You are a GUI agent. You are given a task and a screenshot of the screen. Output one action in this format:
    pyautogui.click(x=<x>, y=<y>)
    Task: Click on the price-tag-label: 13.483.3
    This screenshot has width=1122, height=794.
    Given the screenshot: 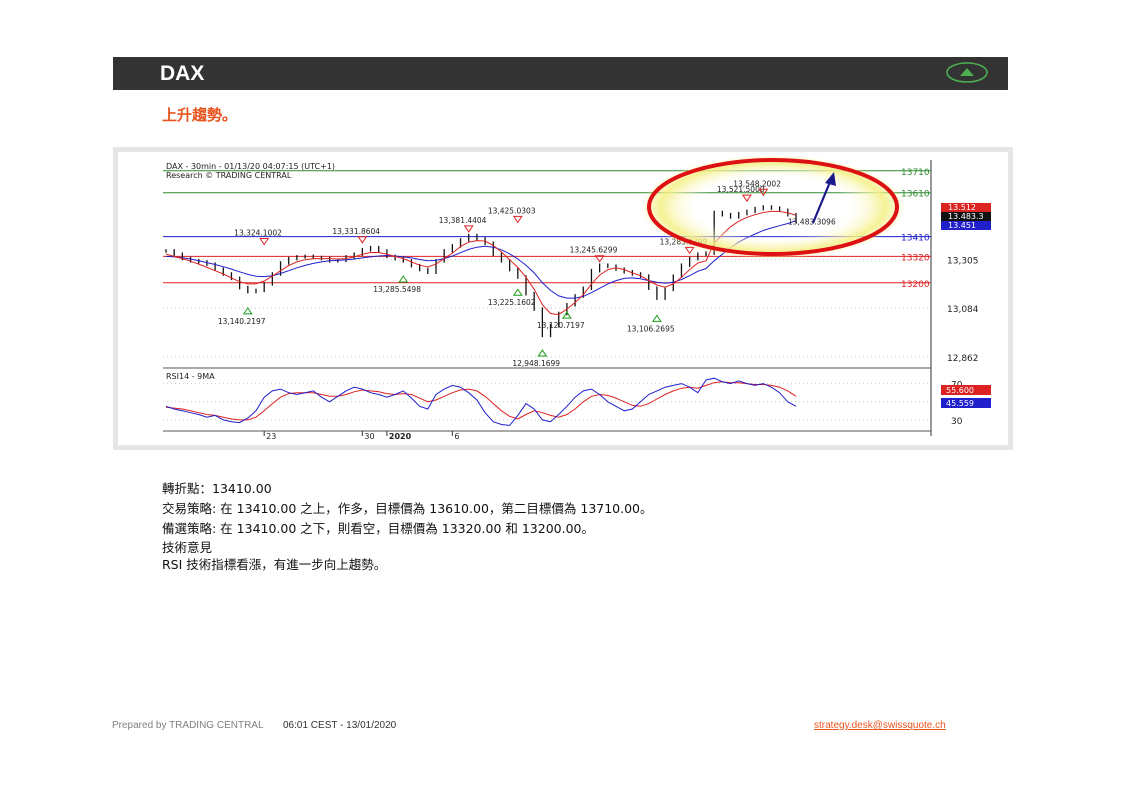 What is the action you would take?
    pyautogui.click(x=966, y=216)
    